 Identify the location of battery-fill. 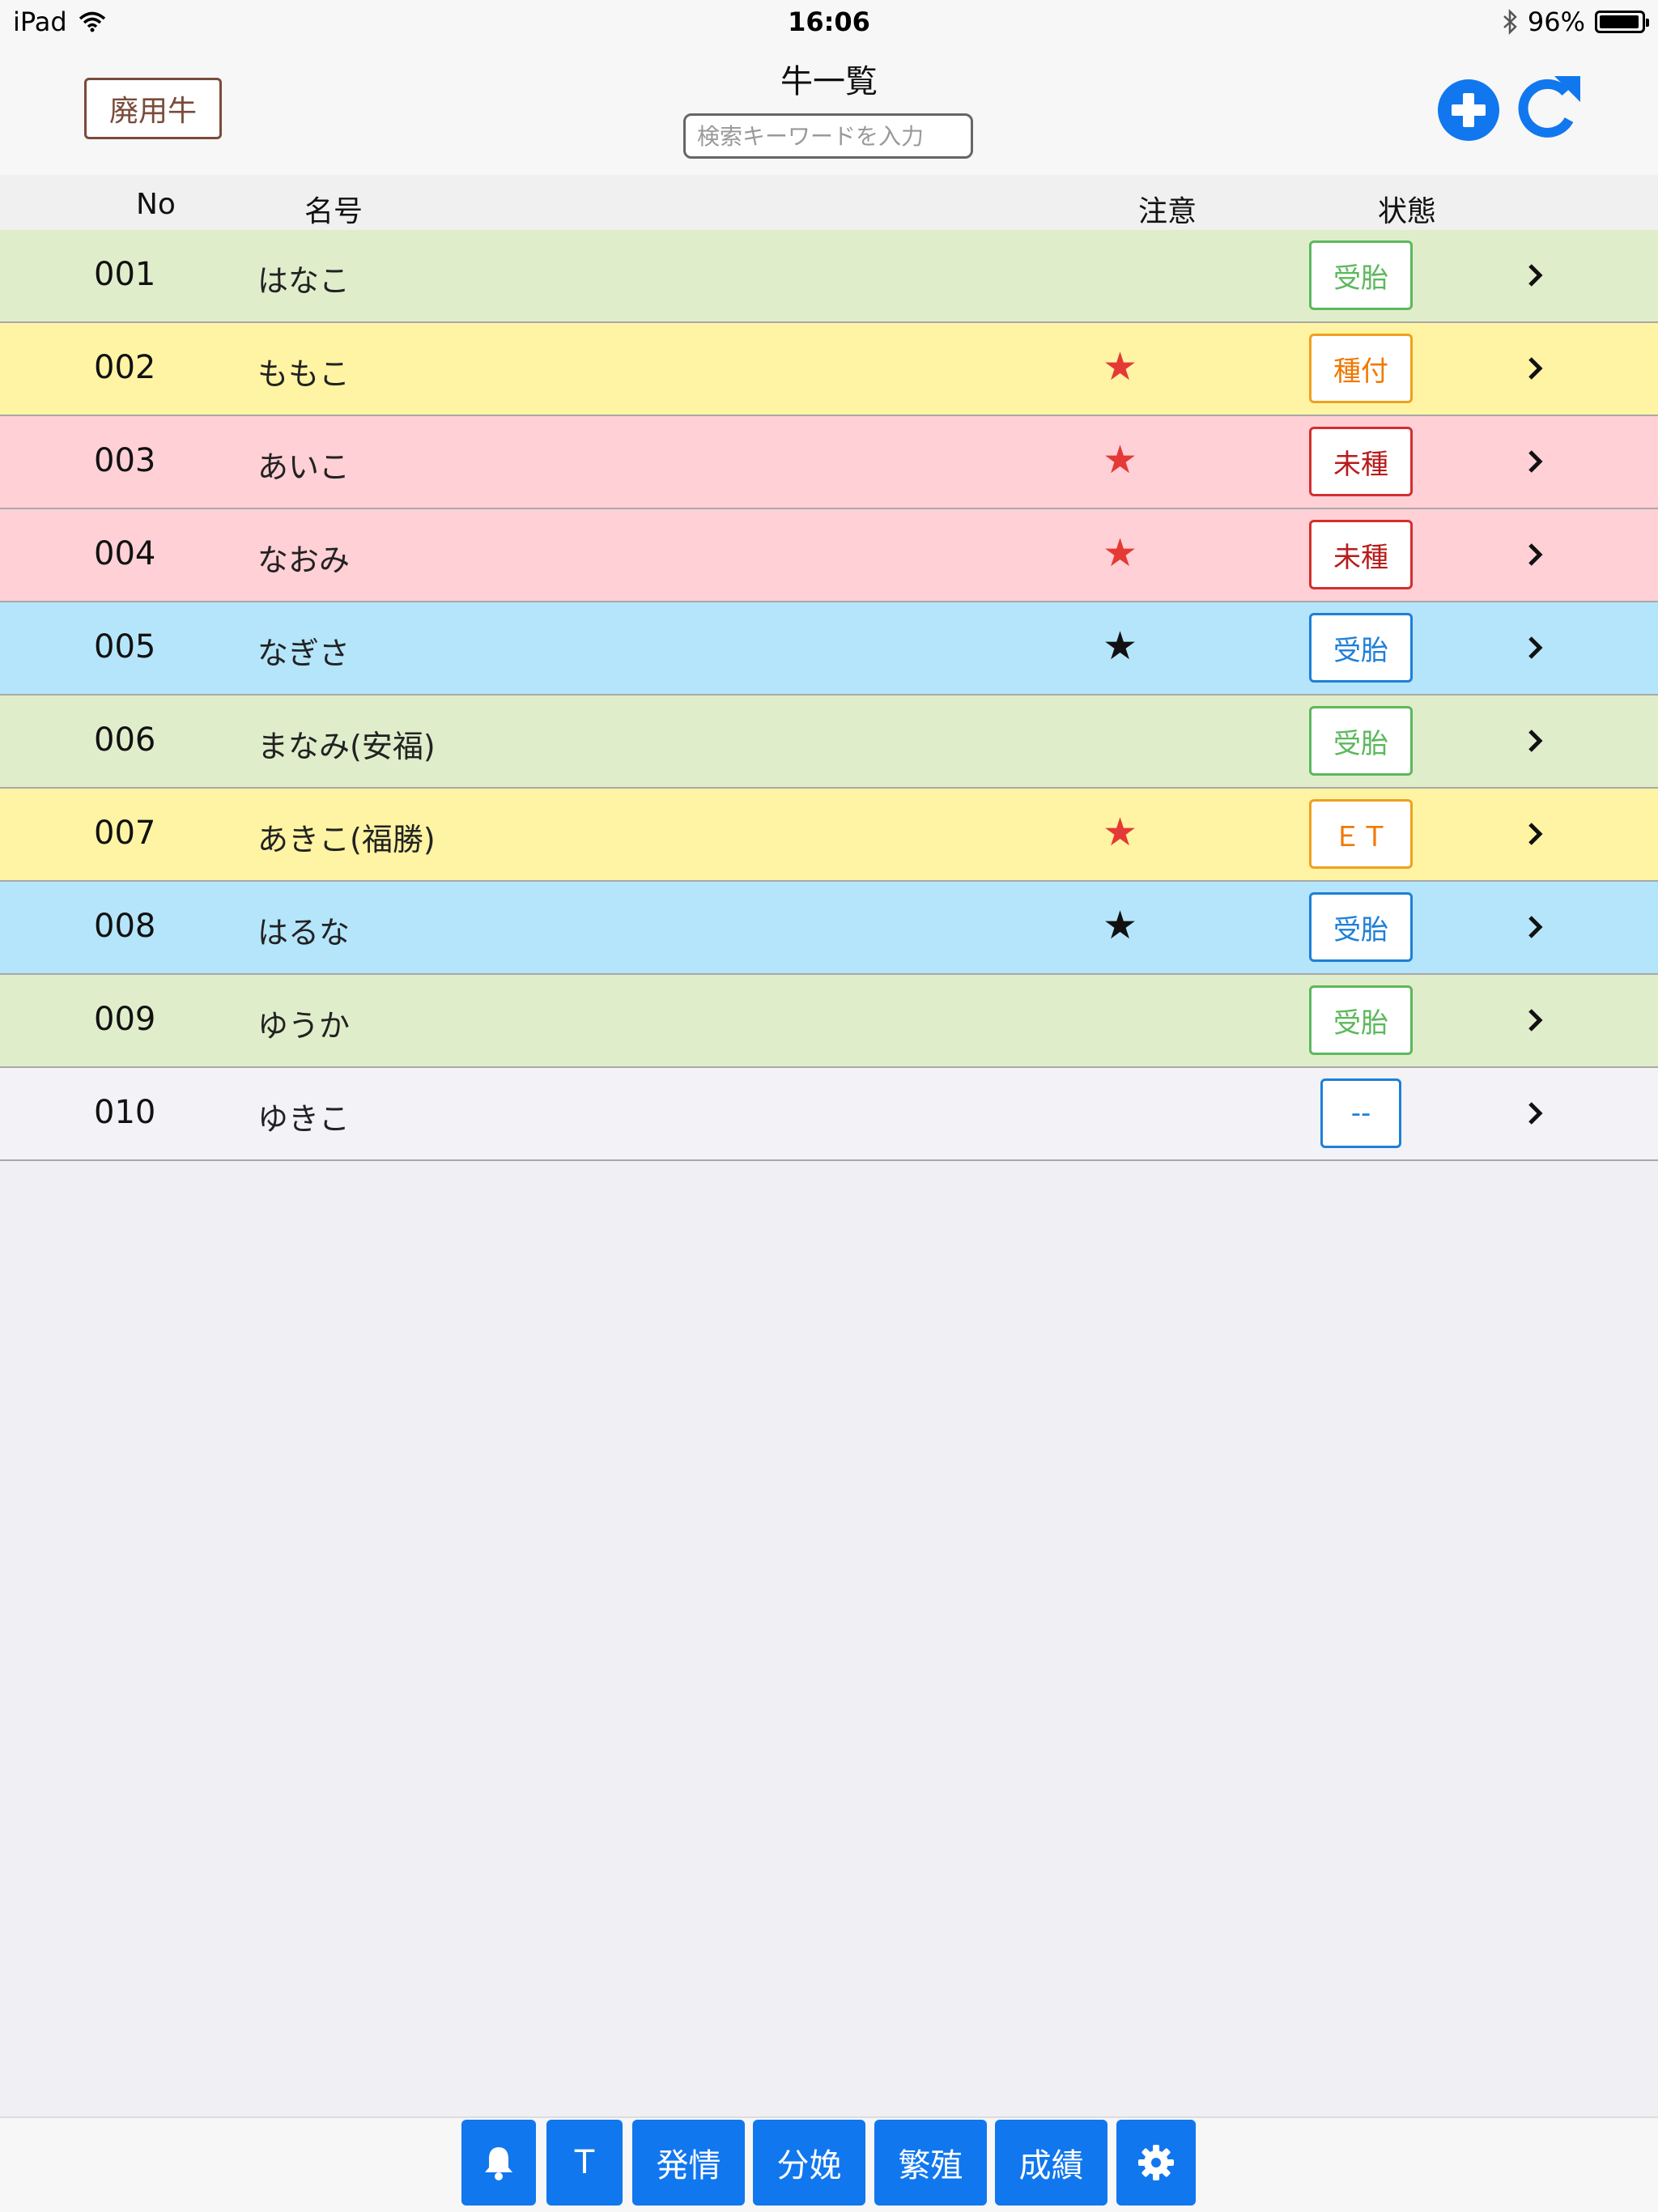
(1619, 22).